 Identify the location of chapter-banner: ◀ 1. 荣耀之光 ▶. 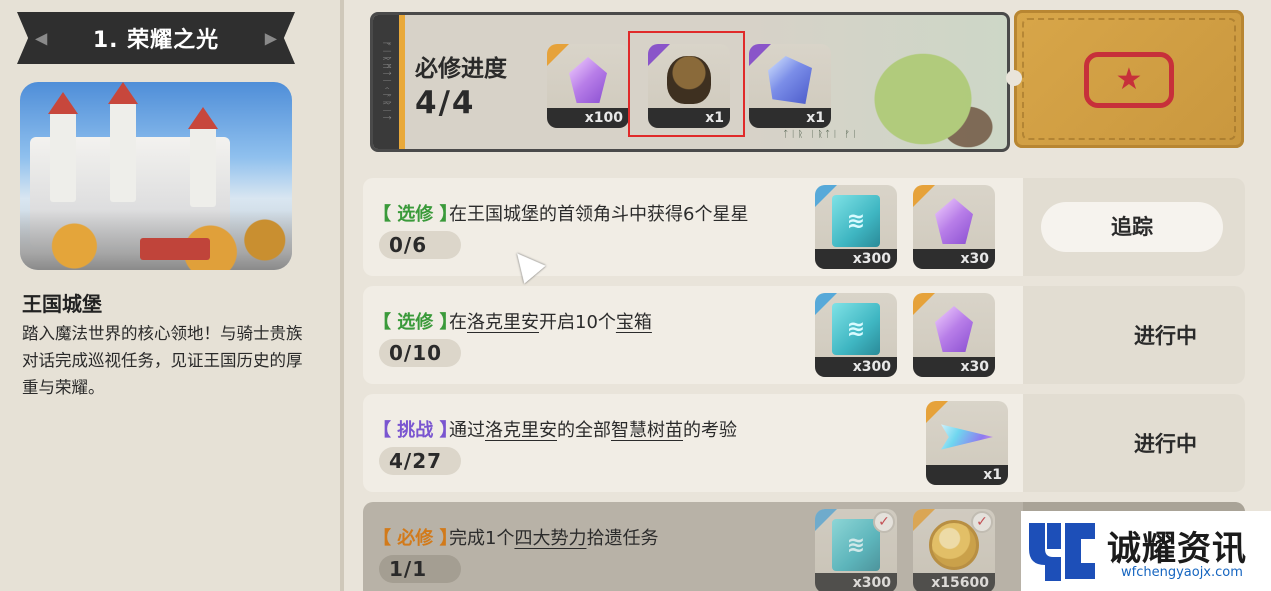
(156, 38).